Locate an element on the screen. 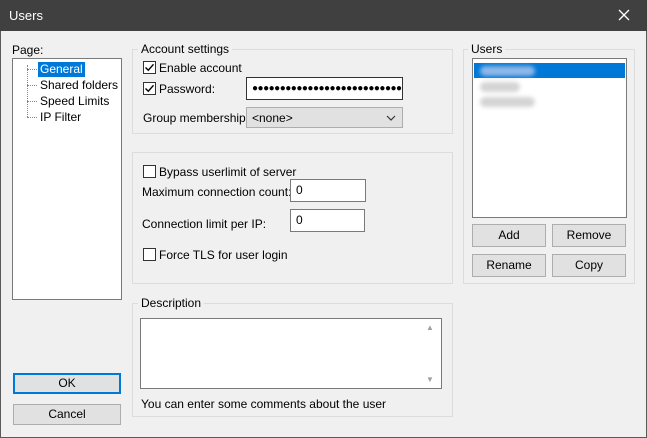  close-icon is located at coordinates (624, 15).